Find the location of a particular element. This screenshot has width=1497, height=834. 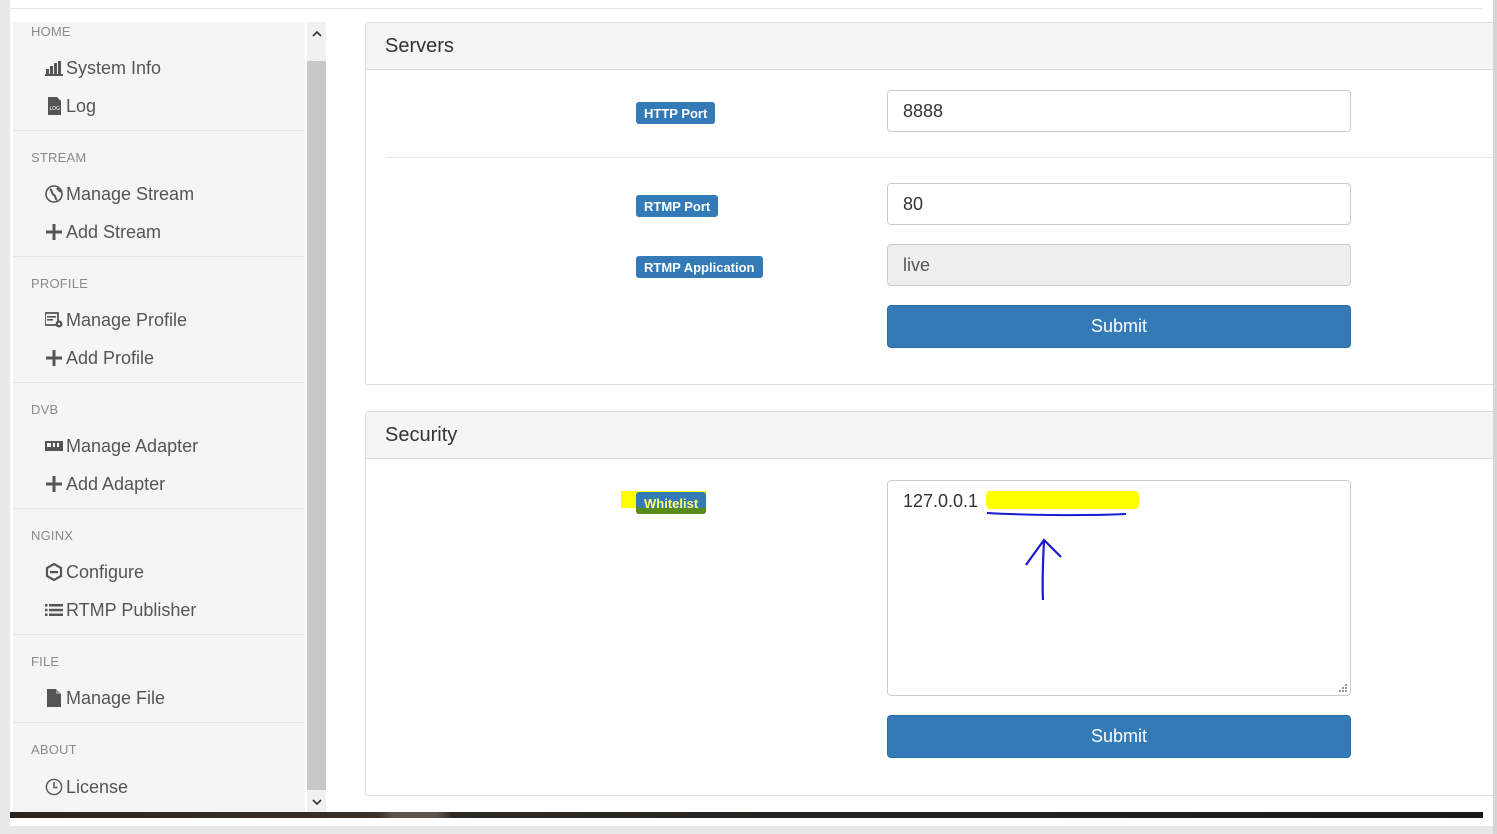

sidebar-item-manage-adapter: Manage Adapter is located at coordinates (120, 446).